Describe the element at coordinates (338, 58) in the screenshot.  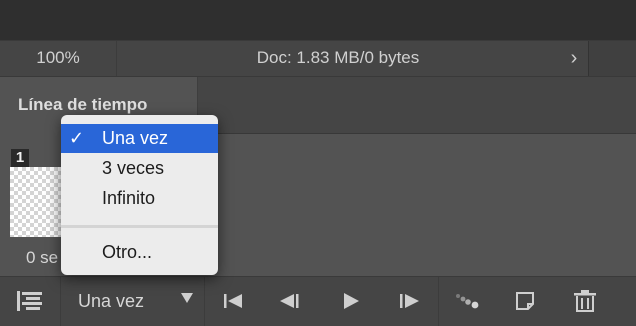
I see `document-info: Doc: 1.83 MB/0 bytes` at that location.